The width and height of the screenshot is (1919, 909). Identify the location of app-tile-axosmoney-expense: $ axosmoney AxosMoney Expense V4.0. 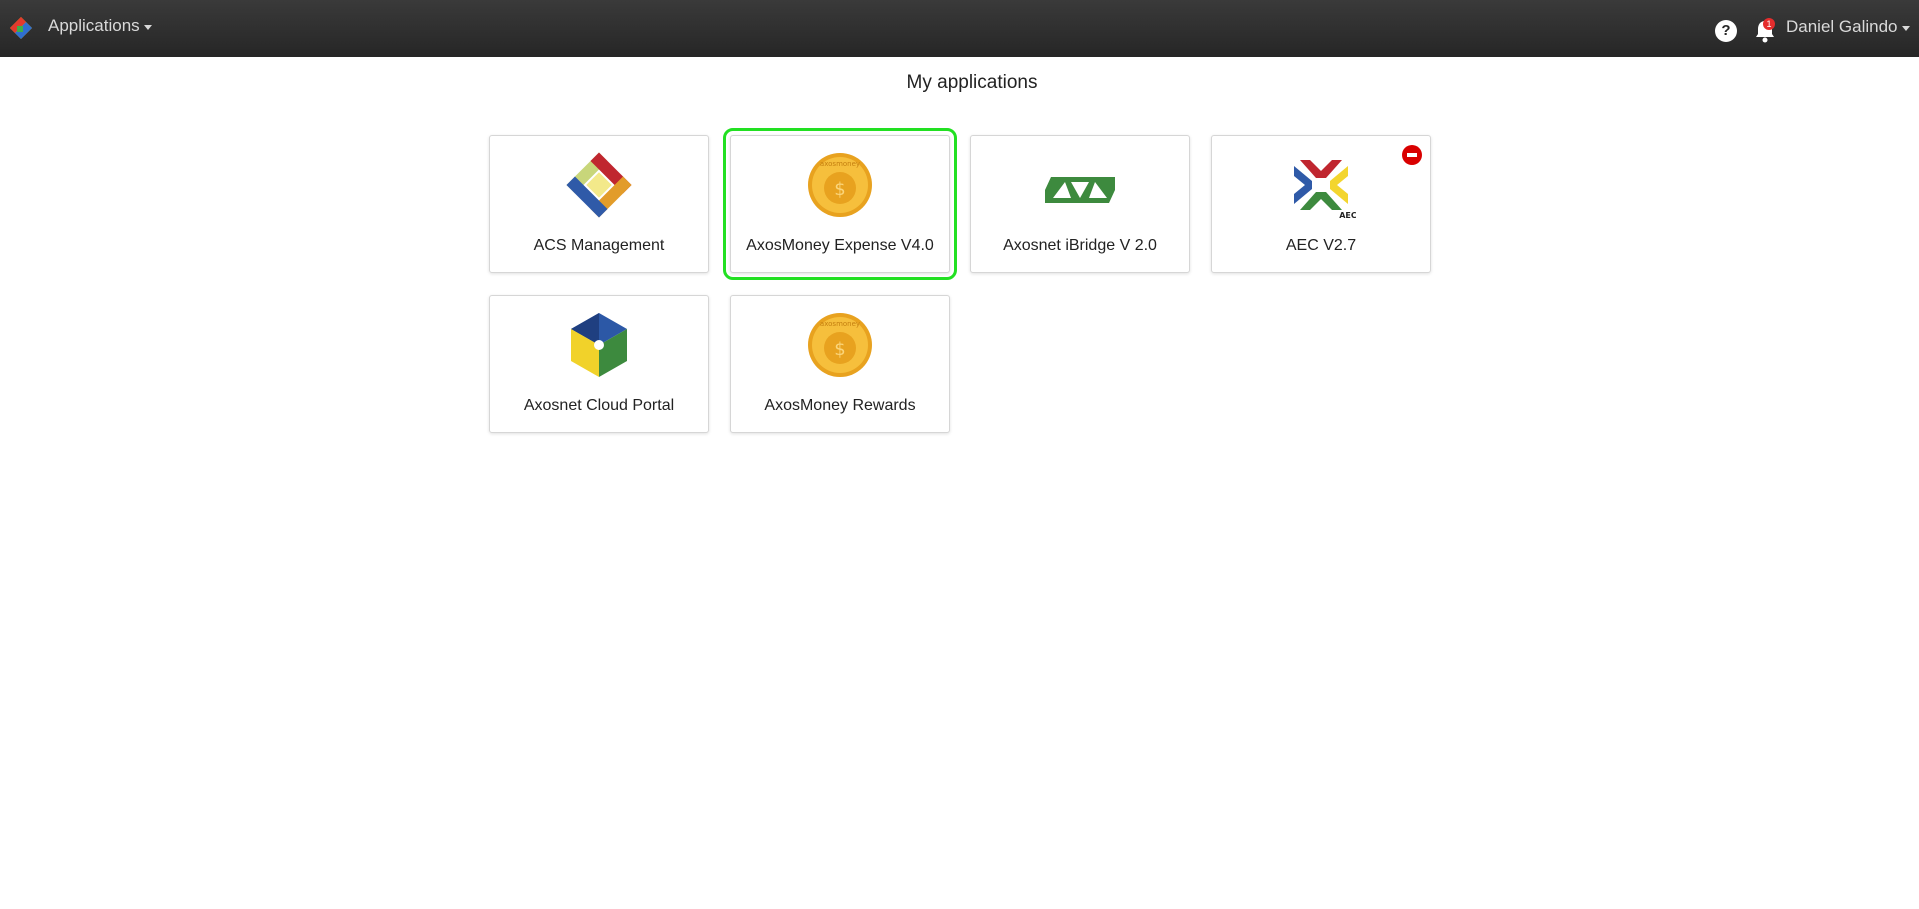
(840, 204).